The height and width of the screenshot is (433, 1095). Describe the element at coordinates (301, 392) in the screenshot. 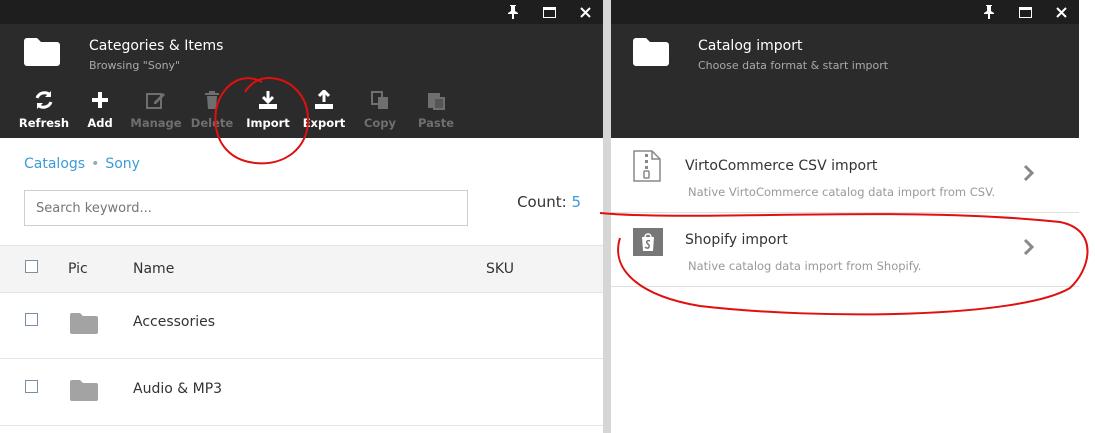

I see `table-row: Audio & MP3` at that location.